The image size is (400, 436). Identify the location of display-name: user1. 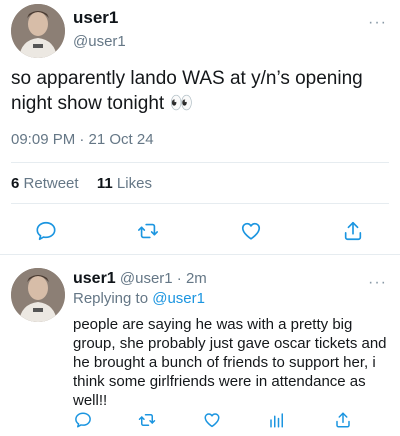
(95, 18).